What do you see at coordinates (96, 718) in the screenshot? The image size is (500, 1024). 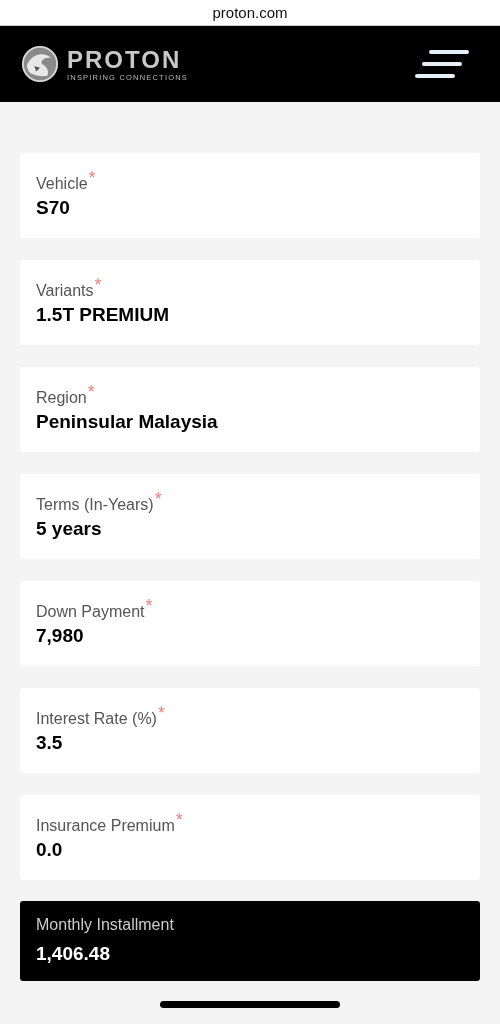 I see `field-label: Interest Rate (%)` at bounding box center [96, 718].